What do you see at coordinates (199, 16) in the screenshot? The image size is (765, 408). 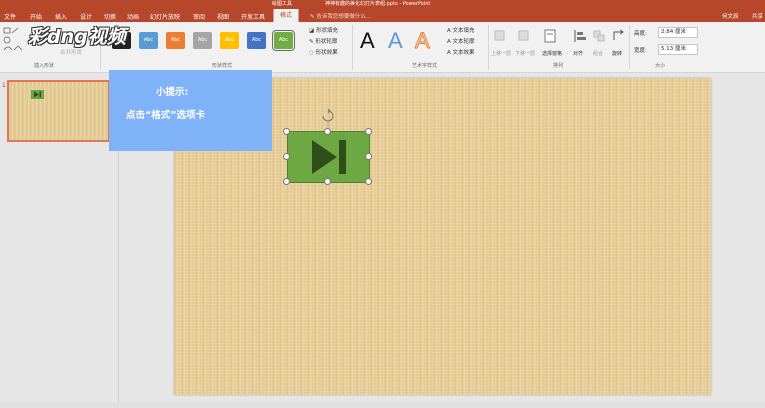 I see `tab-review: 审阅` at bounding box center [199, 16].